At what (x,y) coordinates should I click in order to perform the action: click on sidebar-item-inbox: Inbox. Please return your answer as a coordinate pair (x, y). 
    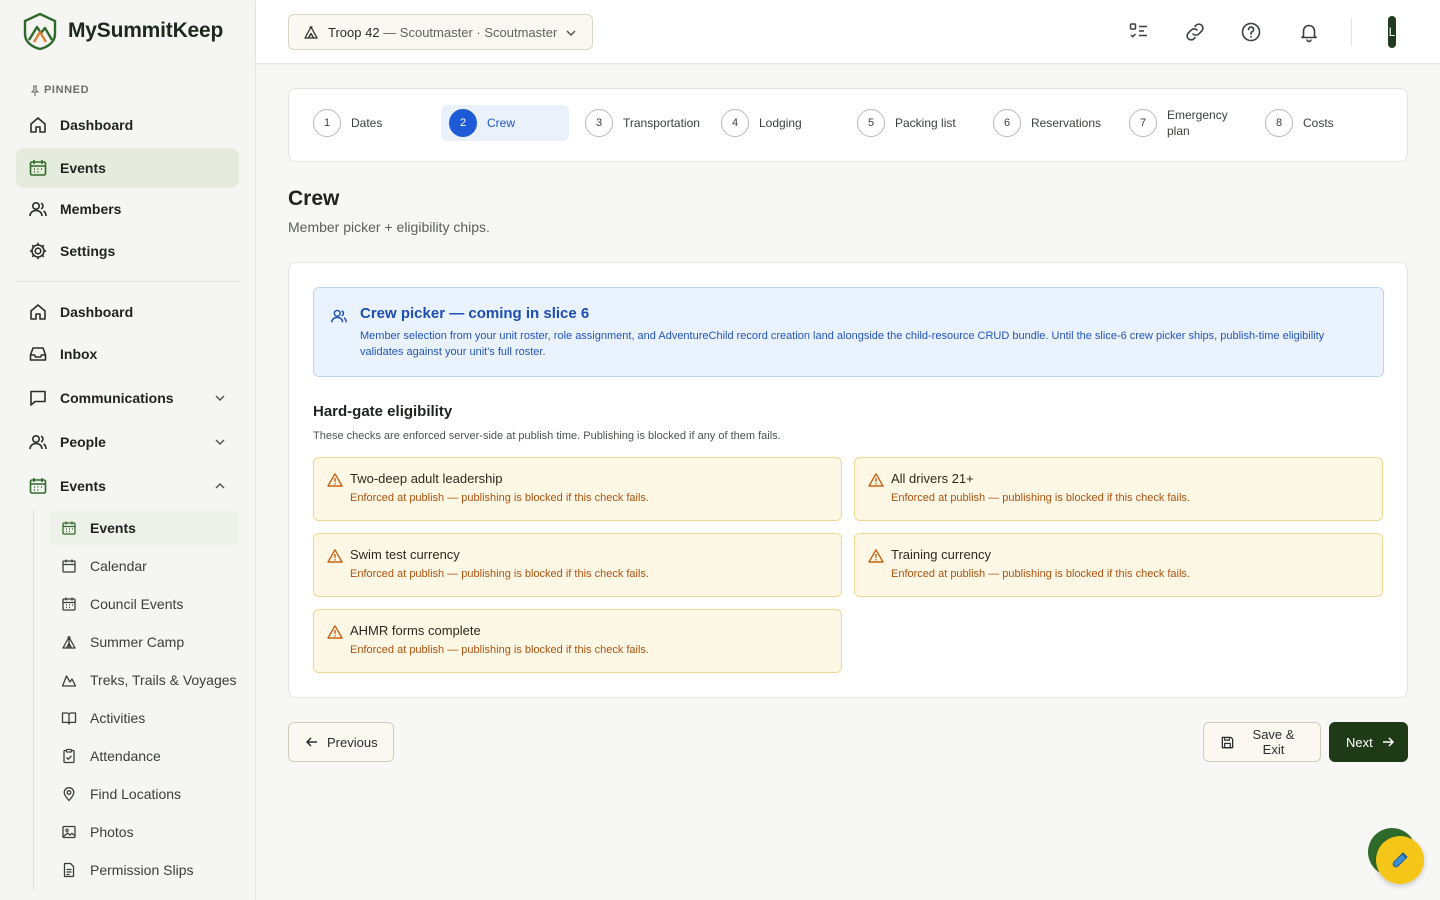
    Looking at the image, I should click on (127, 354).